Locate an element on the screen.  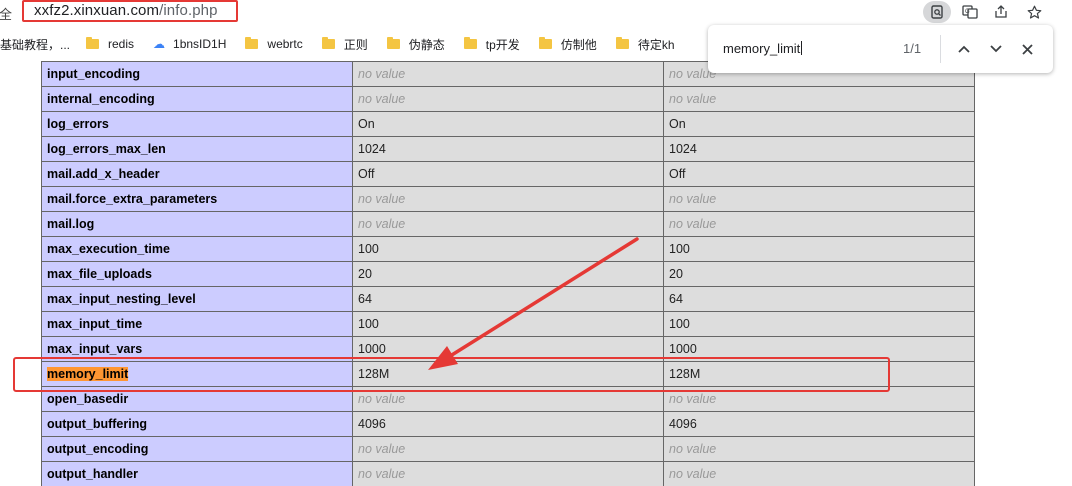
directive-name-cell: output_encoding is located at coordinates (197, 449).